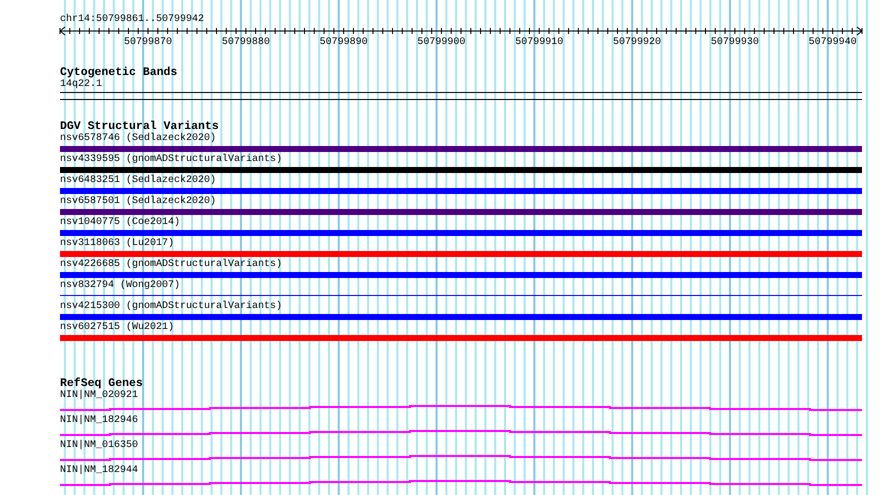 The height and width of the screenshot is (495, 890). What do you see at coordinates (117, 244) in the screenshot?
I see `variant-label: nsv3118063 (Lu2017)` at bounding box center [117, 244].